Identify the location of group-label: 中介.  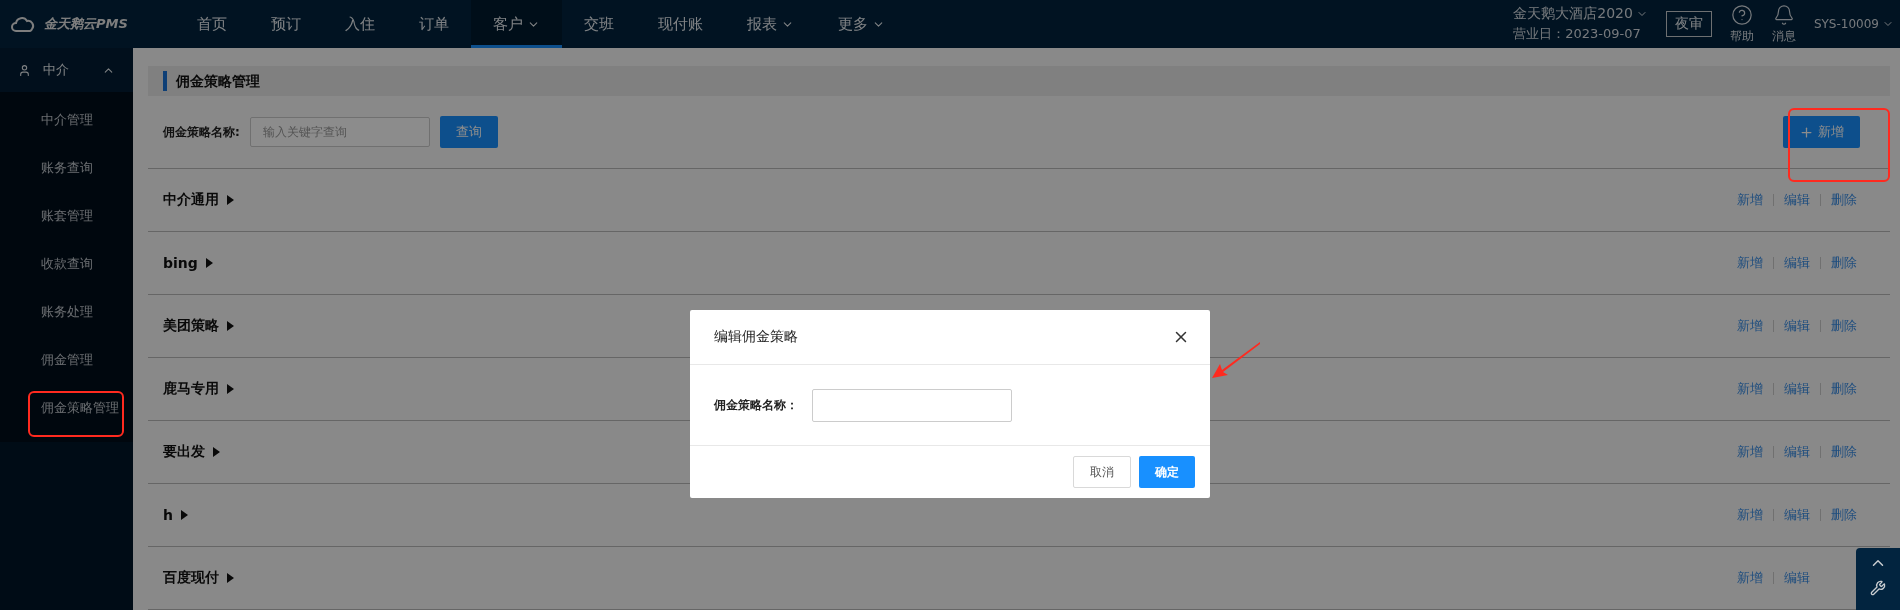
(56, 70).